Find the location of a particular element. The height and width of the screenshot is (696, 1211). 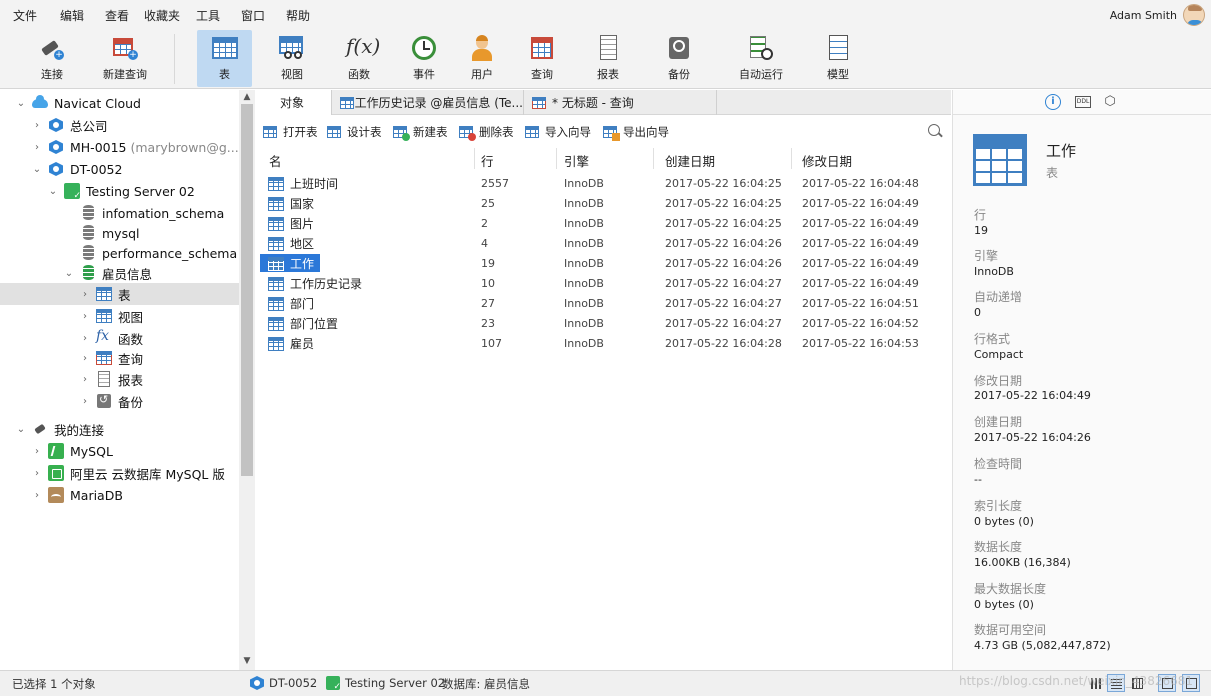

new-query-button: + 新建查询 is located at coordinates (125, 58).